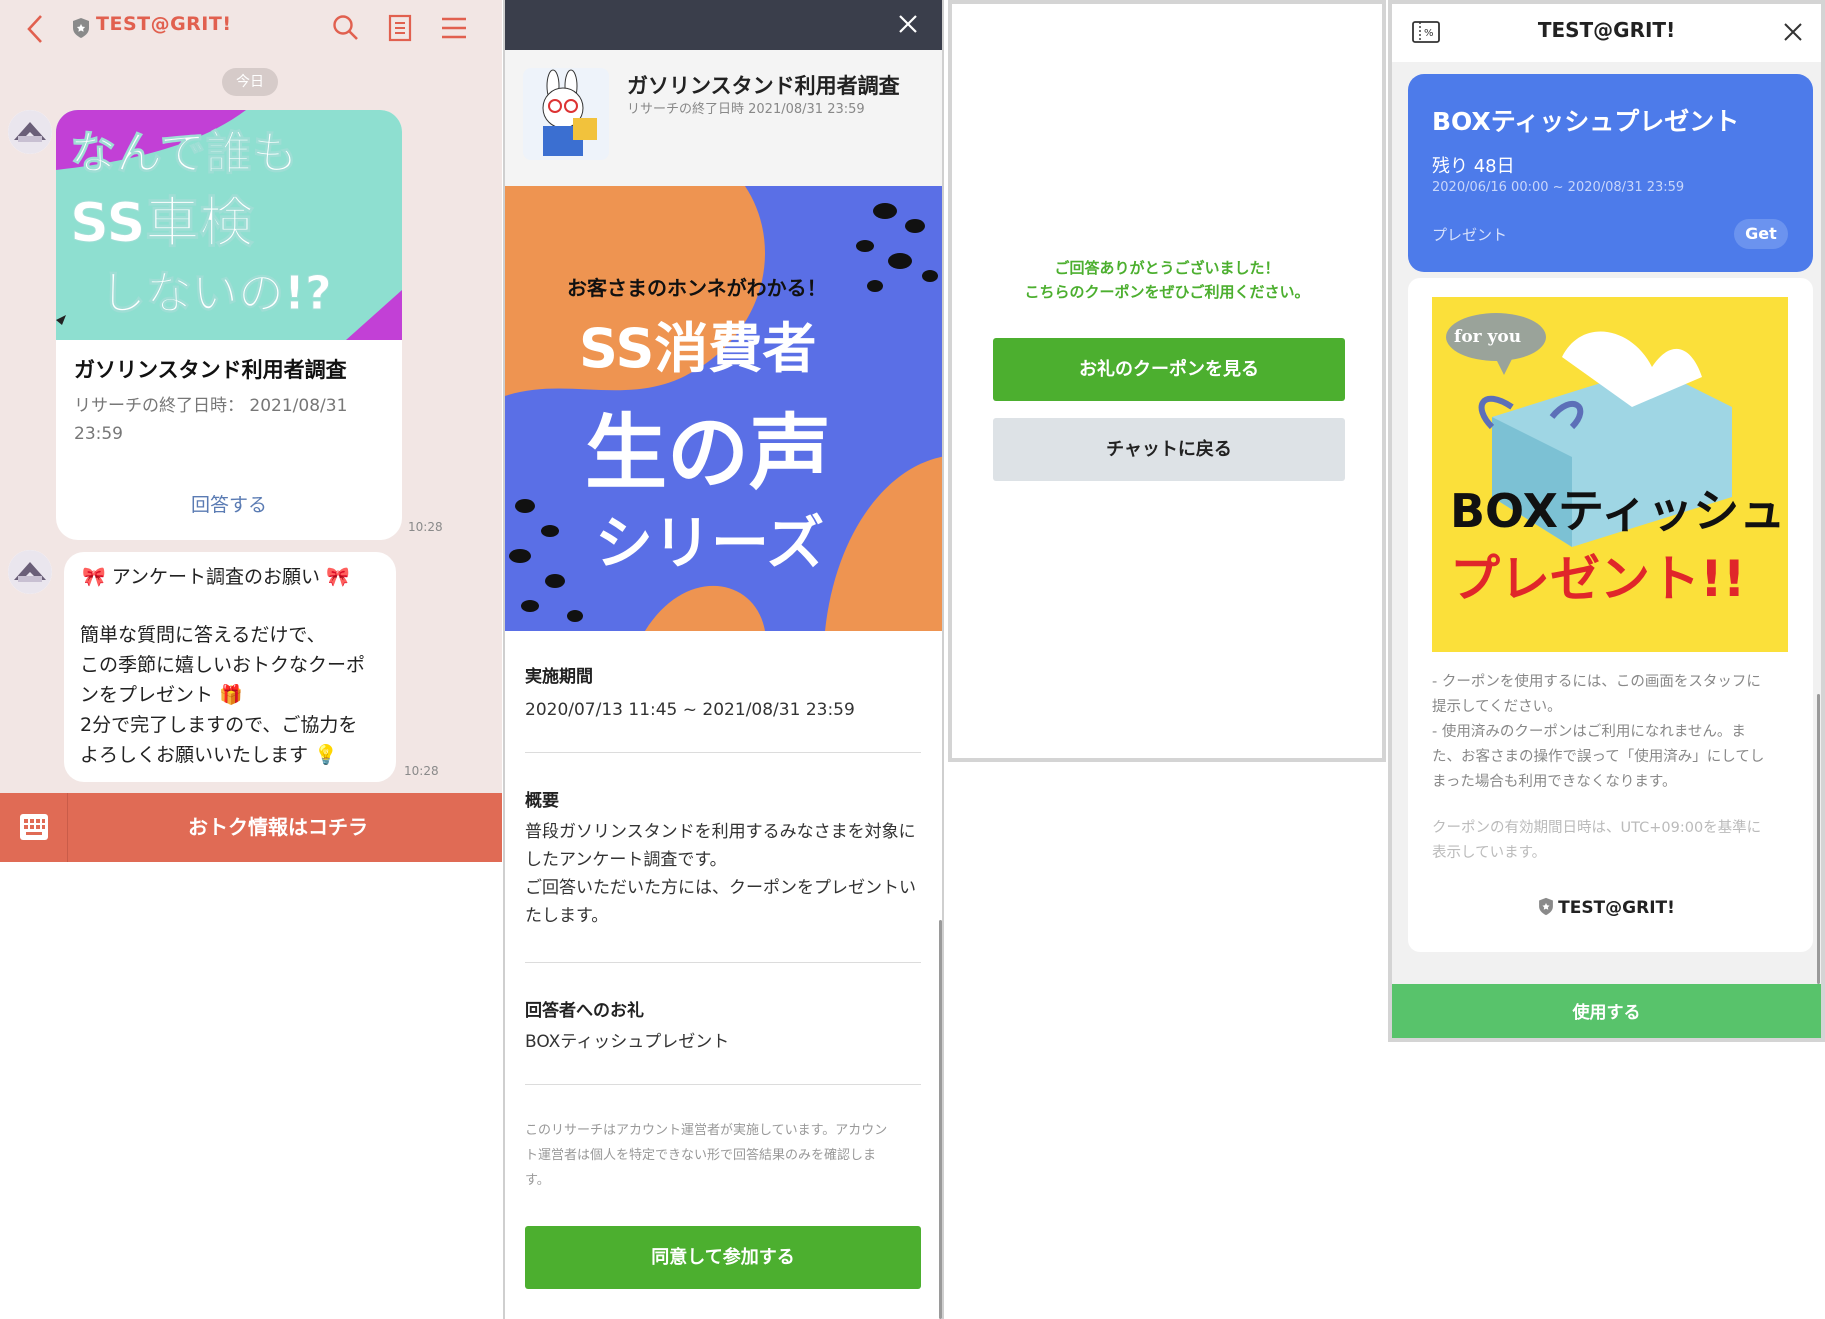 The width and height of the screenshot is (1825, 1319). Describe the element at coordinates (720, 888) in the screenshot. I see `summary-line: ご回答いただいた方には、クーポンをプレゼントい` at that location.